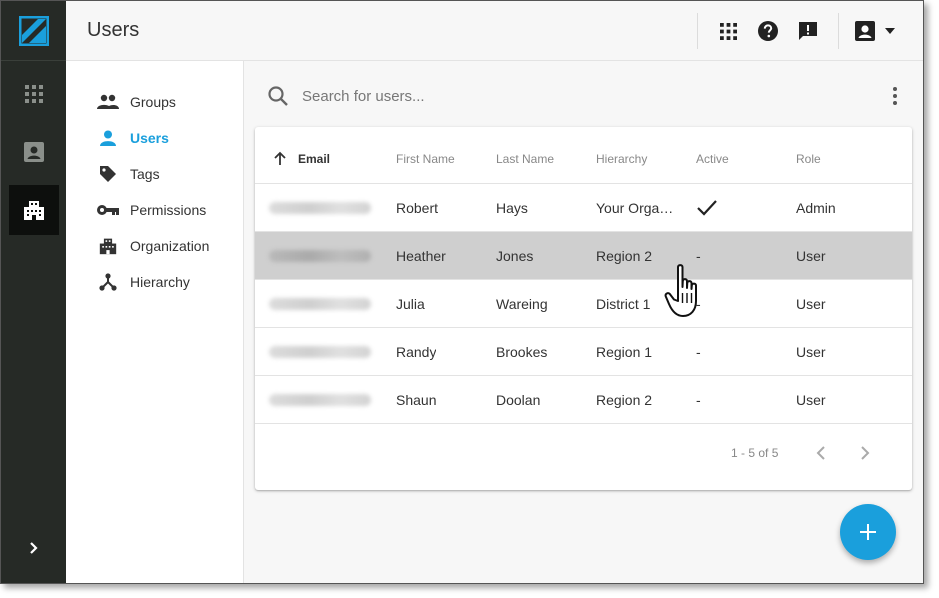 The width and height of the screenshot is (939, 598). I want to click on nav-item-label: Permissions, so click(168, 210).